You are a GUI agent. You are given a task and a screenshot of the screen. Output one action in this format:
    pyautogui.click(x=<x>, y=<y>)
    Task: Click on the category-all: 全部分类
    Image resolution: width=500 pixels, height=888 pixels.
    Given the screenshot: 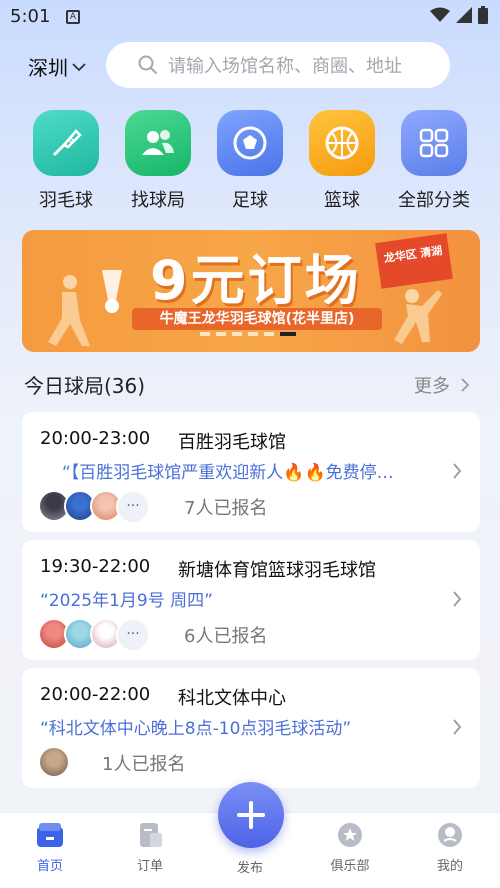 What is the action you would take?
    pyautogui.click(x=434, y=161)
    